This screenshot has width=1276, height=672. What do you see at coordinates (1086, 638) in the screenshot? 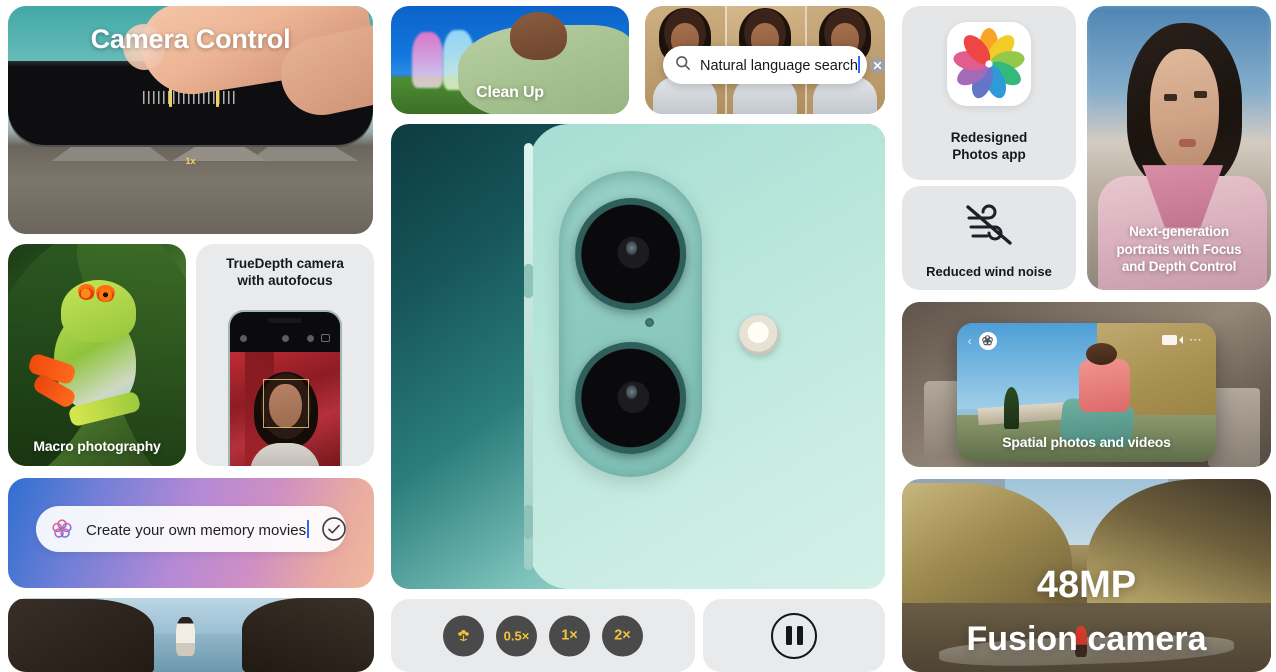
I see `fusion-camera-line2: Fusion camera` at bounding box center [1086, 638].